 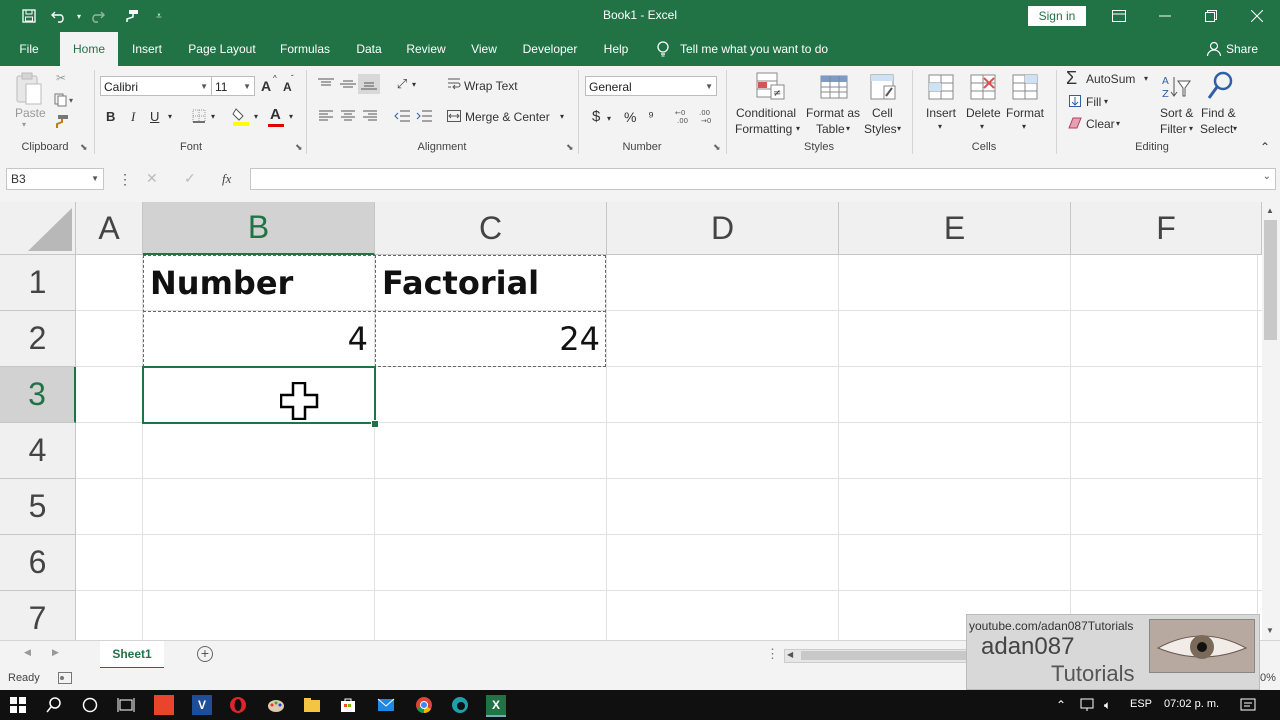 What do you see at coordinates (941, 87) in the screenshot?
I see `insert-cells-icon` at bounding box center [941, 87].